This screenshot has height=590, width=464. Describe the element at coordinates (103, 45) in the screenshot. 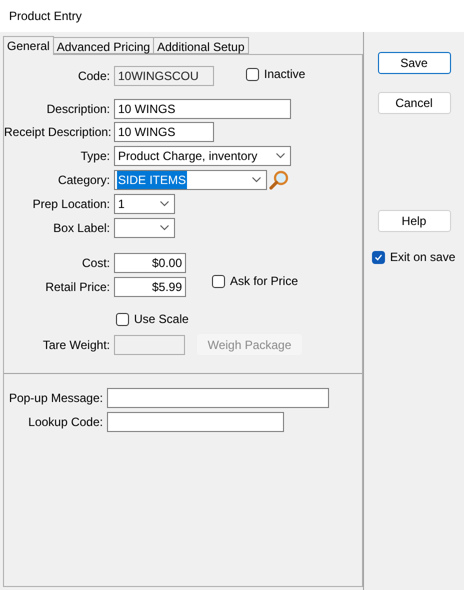

I see `tab: Advanced Pricing` at that location.